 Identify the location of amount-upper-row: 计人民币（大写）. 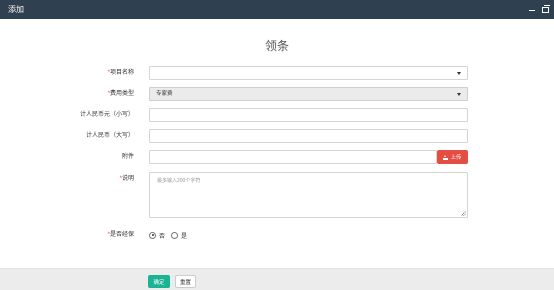
(277, 136).